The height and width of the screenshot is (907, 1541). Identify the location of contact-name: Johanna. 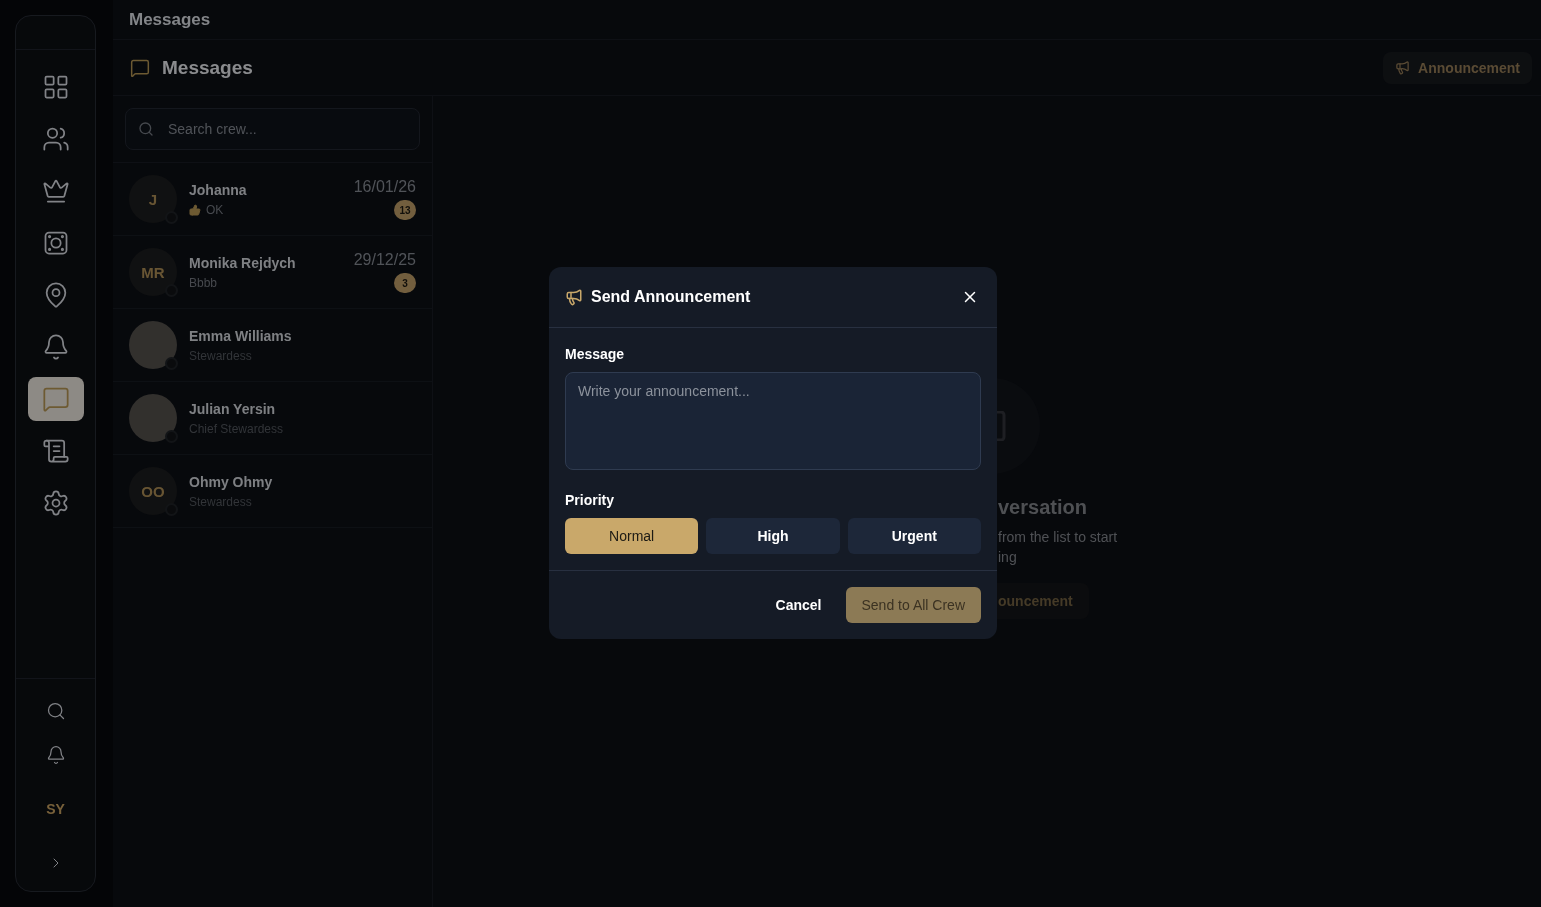
(218, 189).